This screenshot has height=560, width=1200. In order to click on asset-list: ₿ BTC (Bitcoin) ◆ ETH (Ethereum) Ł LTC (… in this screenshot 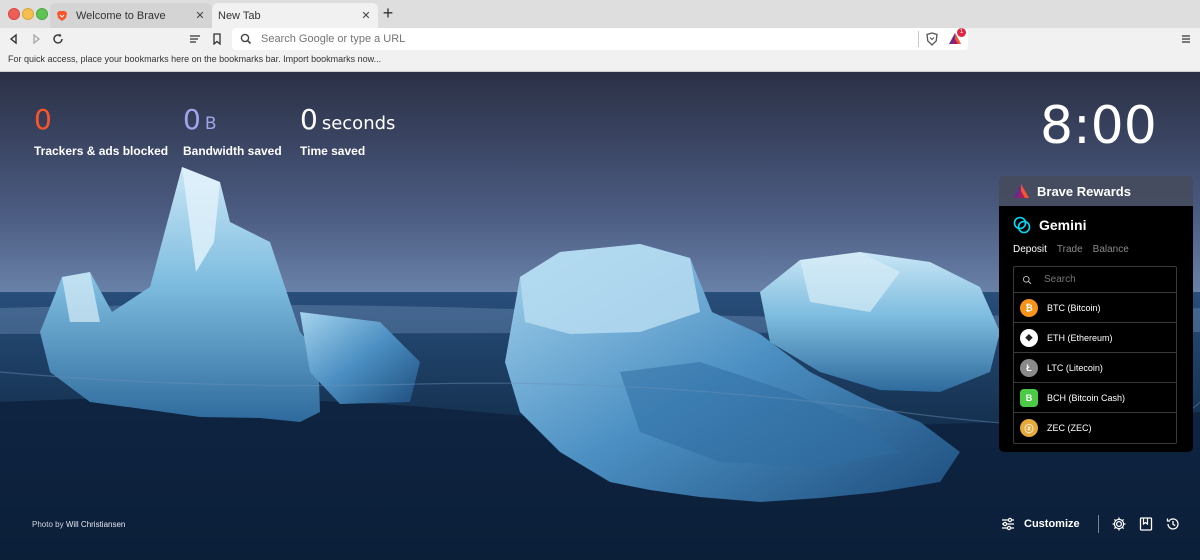, I will do `click(1095, 355)`.